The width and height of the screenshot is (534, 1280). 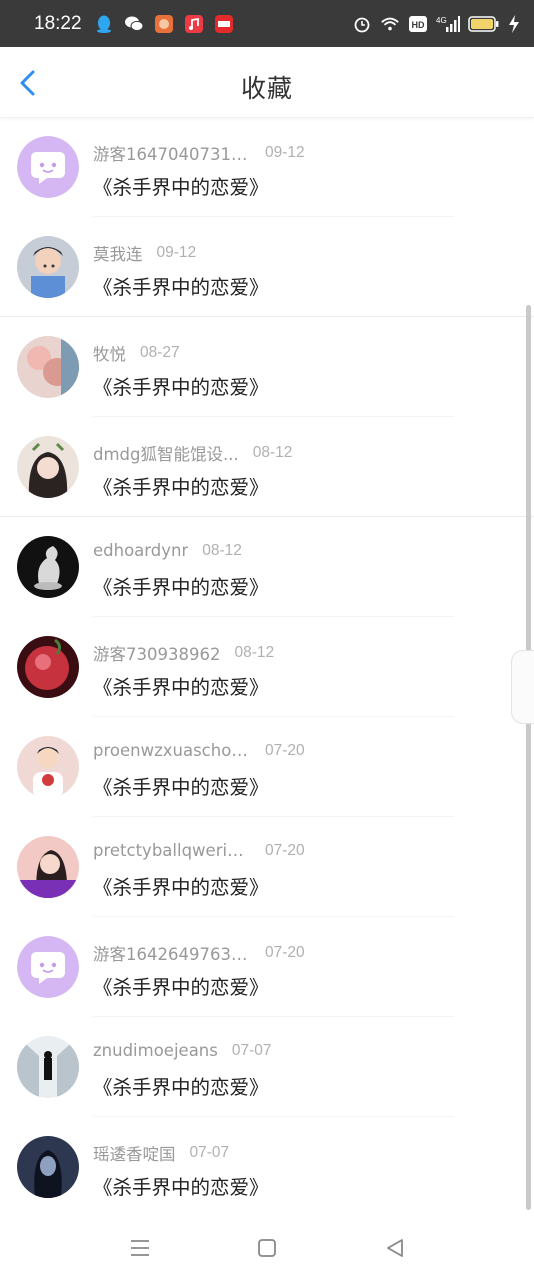 I want to click on signal-icon: 4G, so click(x=448, y=24).